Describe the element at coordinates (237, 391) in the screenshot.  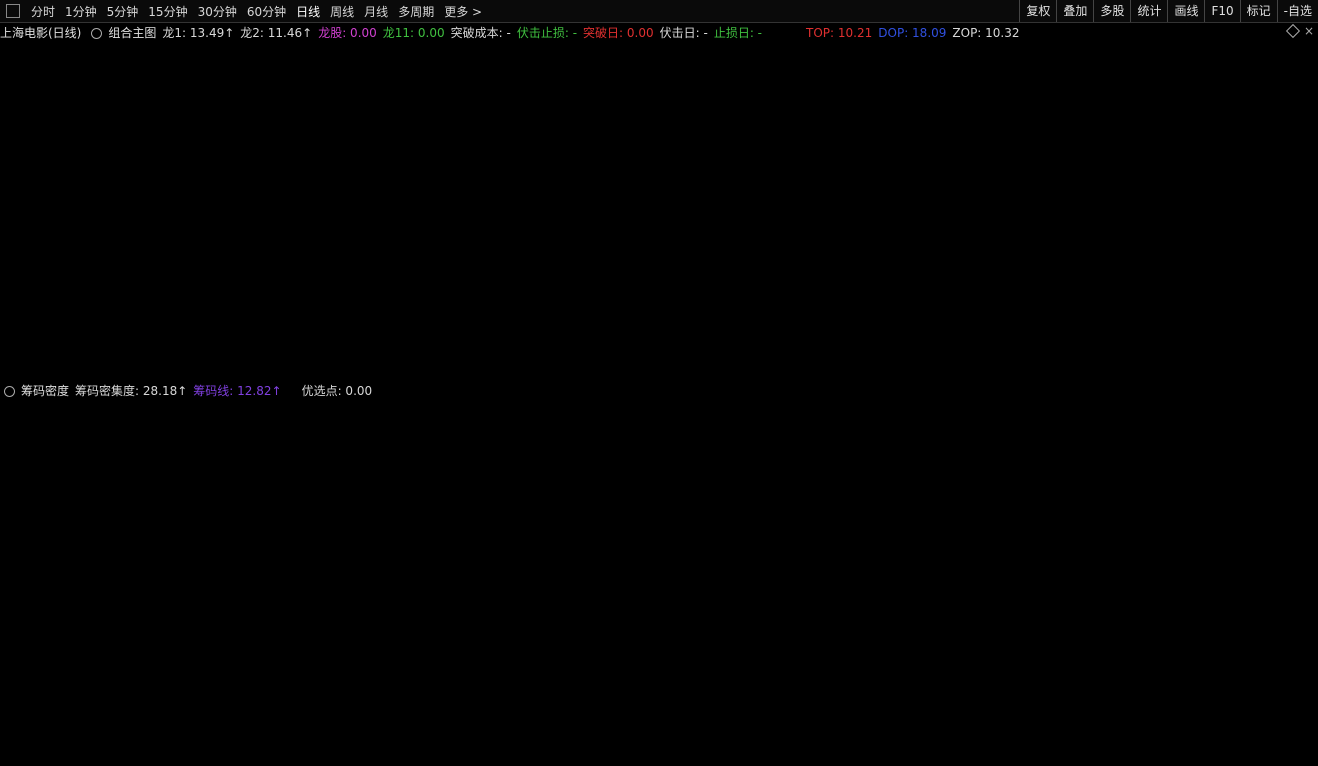
I see `indicator-value-1: 筹码线: 12.82↑` at that location.